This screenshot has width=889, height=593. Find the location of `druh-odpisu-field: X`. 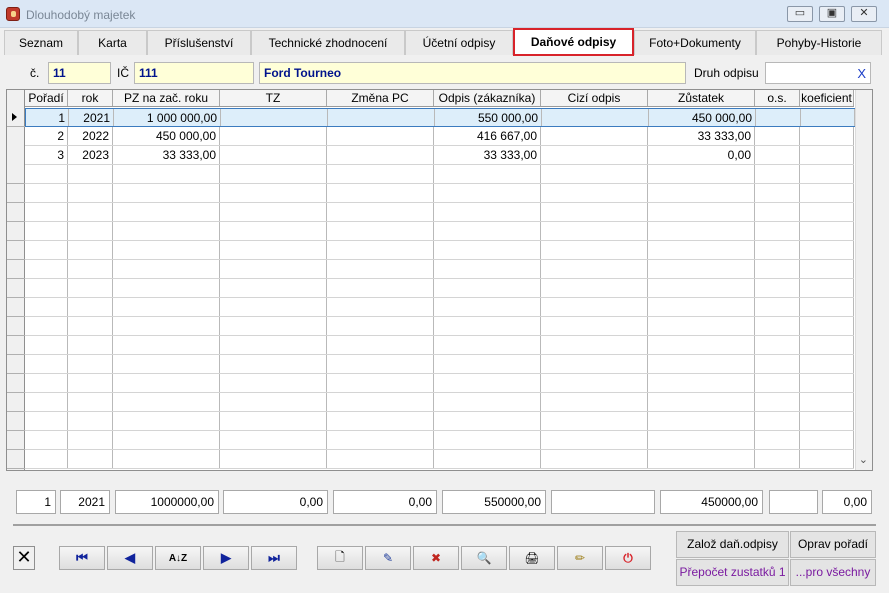

druh-odpisu-field: X is located at coordinates (818, 73).